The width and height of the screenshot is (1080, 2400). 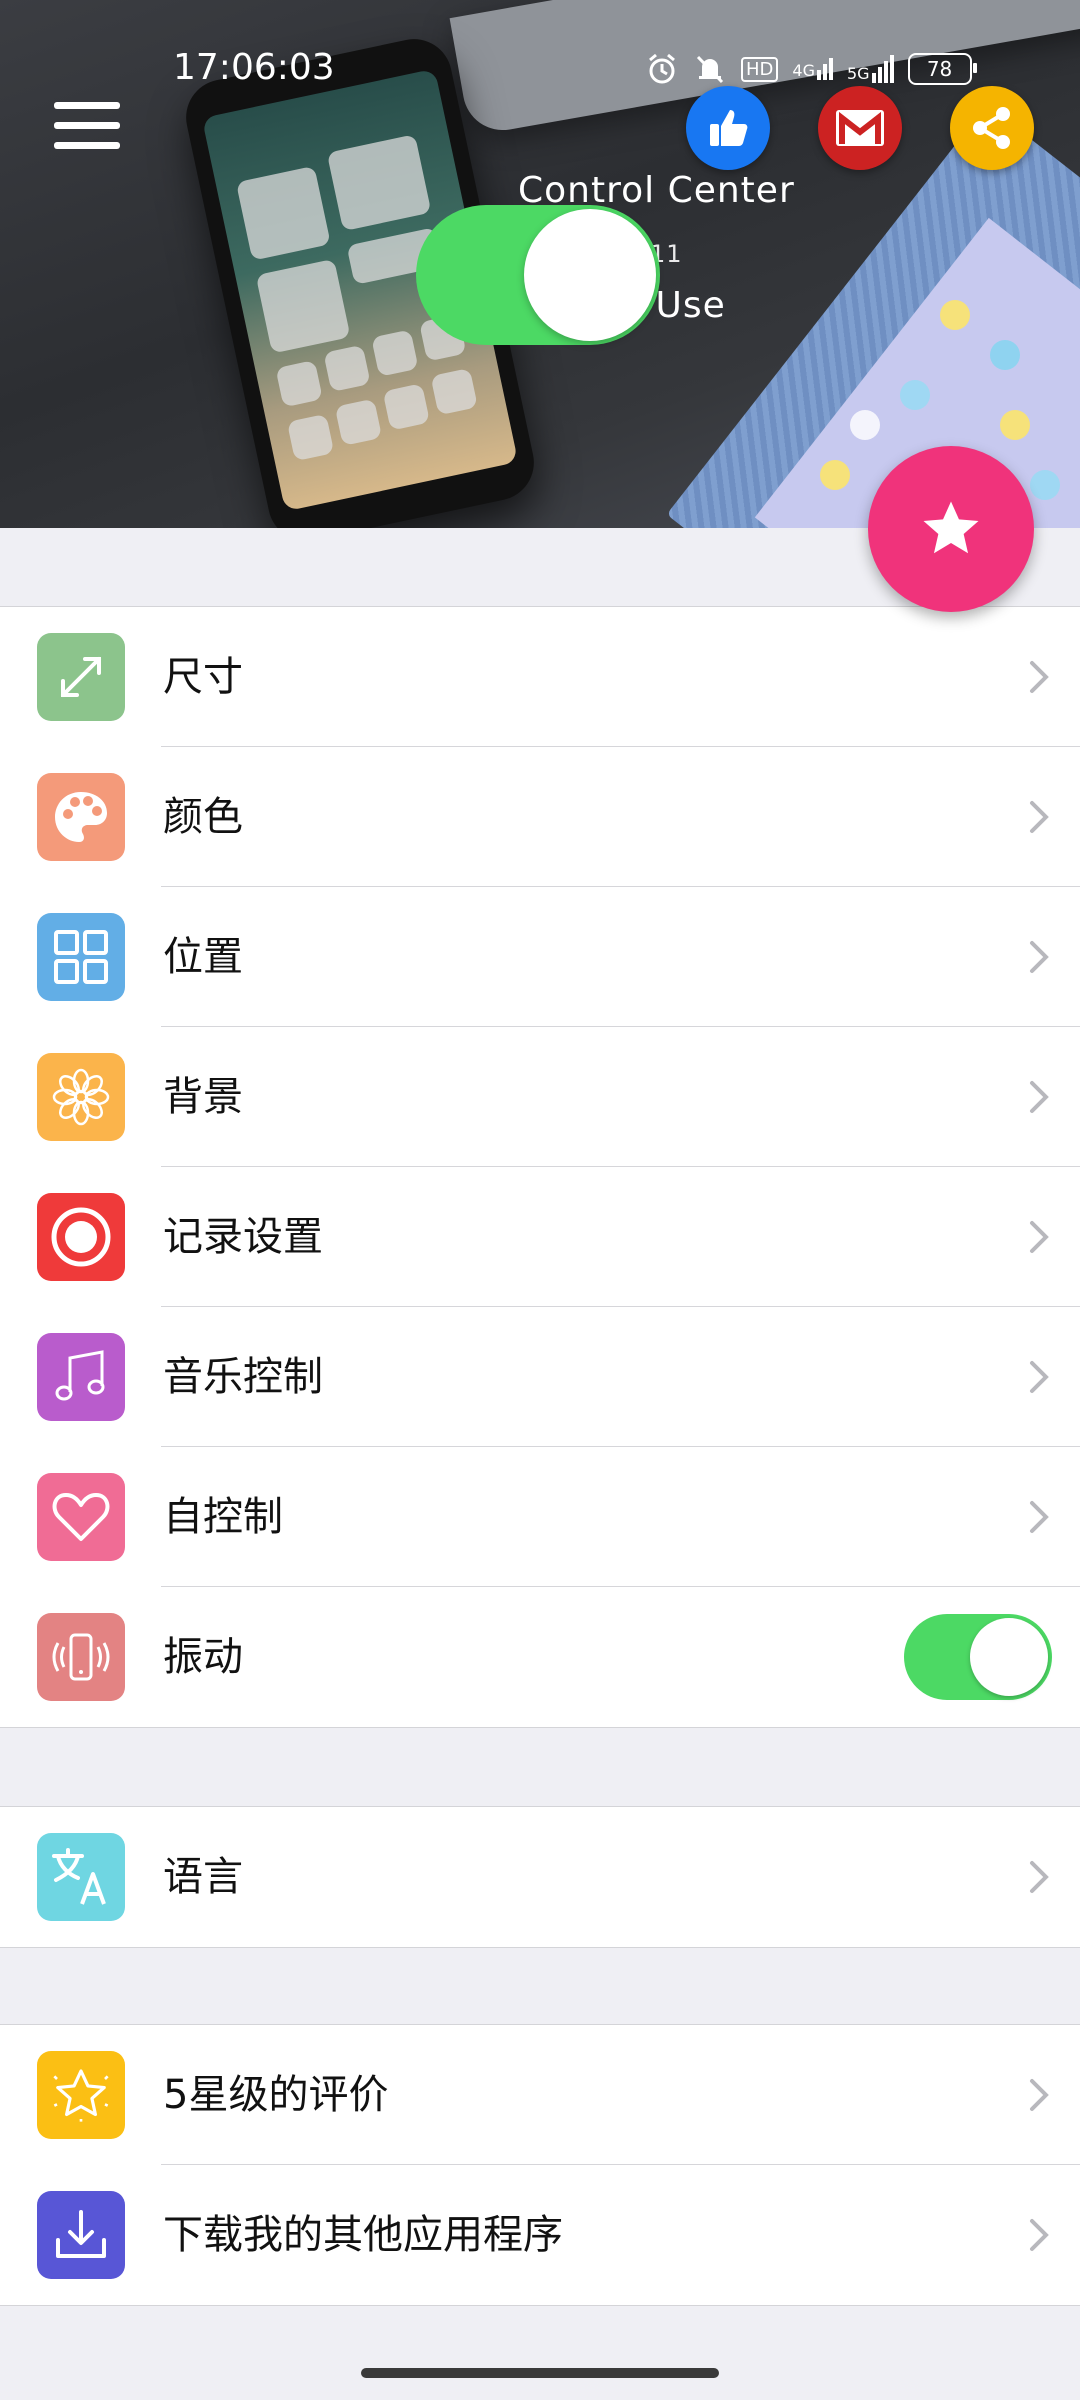 I want to click on thumbs-up-icon, so click(x=729, y=128).